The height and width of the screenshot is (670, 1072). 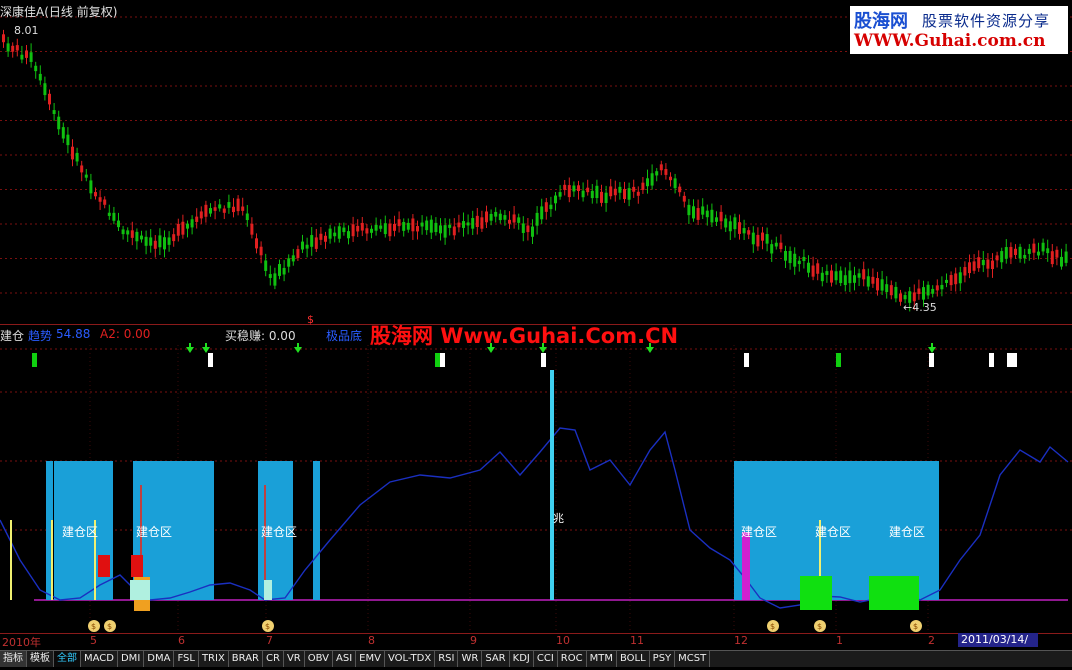 What do you see at coordinates (319, 659) in the screenshot?
I see `tab-obv: OBV` at bounding box center [319, 659].